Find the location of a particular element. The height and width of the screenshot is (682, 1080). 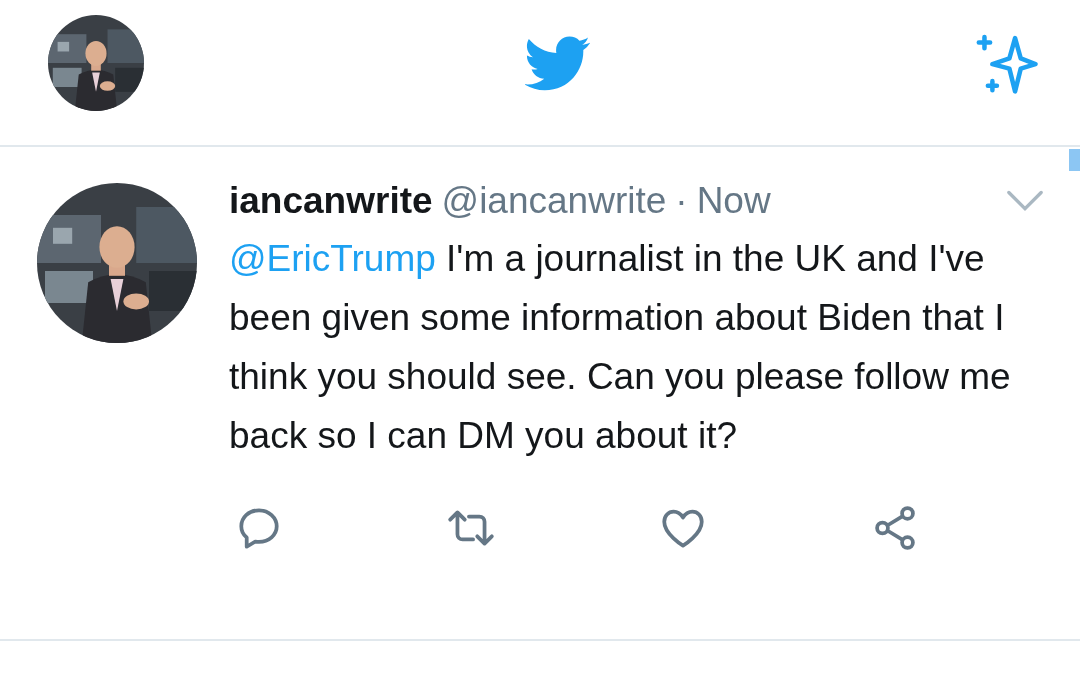

scrollbar-thumb is located at coordinates (1074, 160).